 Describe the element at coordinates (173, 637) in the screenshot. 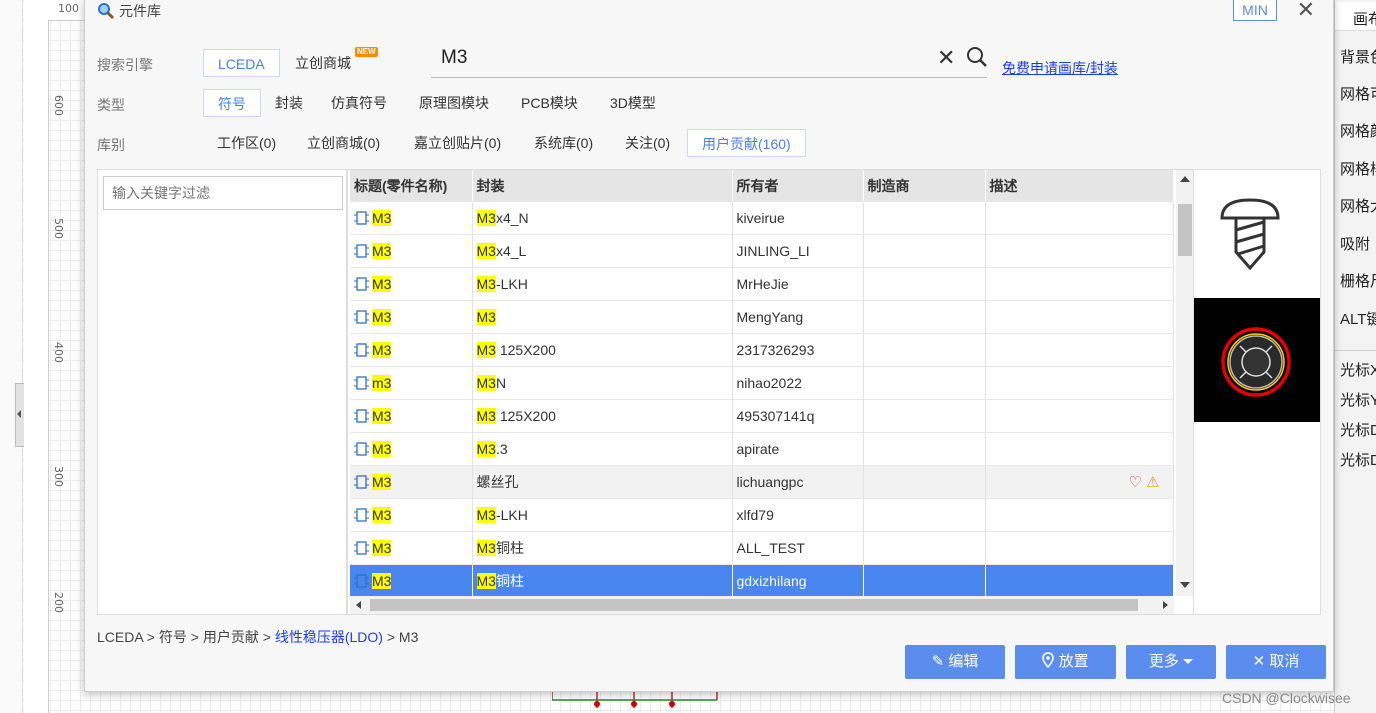

I see `breadcrumb-item: 符号` at that location.